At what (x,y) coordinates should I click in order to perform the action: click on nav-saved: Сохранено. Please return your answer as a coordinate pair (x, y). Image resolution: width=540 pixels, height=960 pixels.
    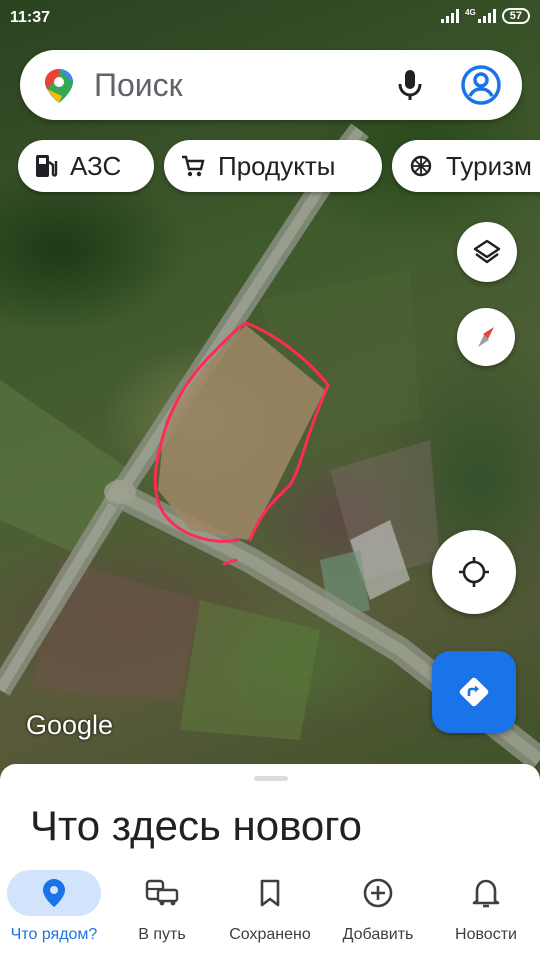
    Looking at the image, I should click on (270, 908).